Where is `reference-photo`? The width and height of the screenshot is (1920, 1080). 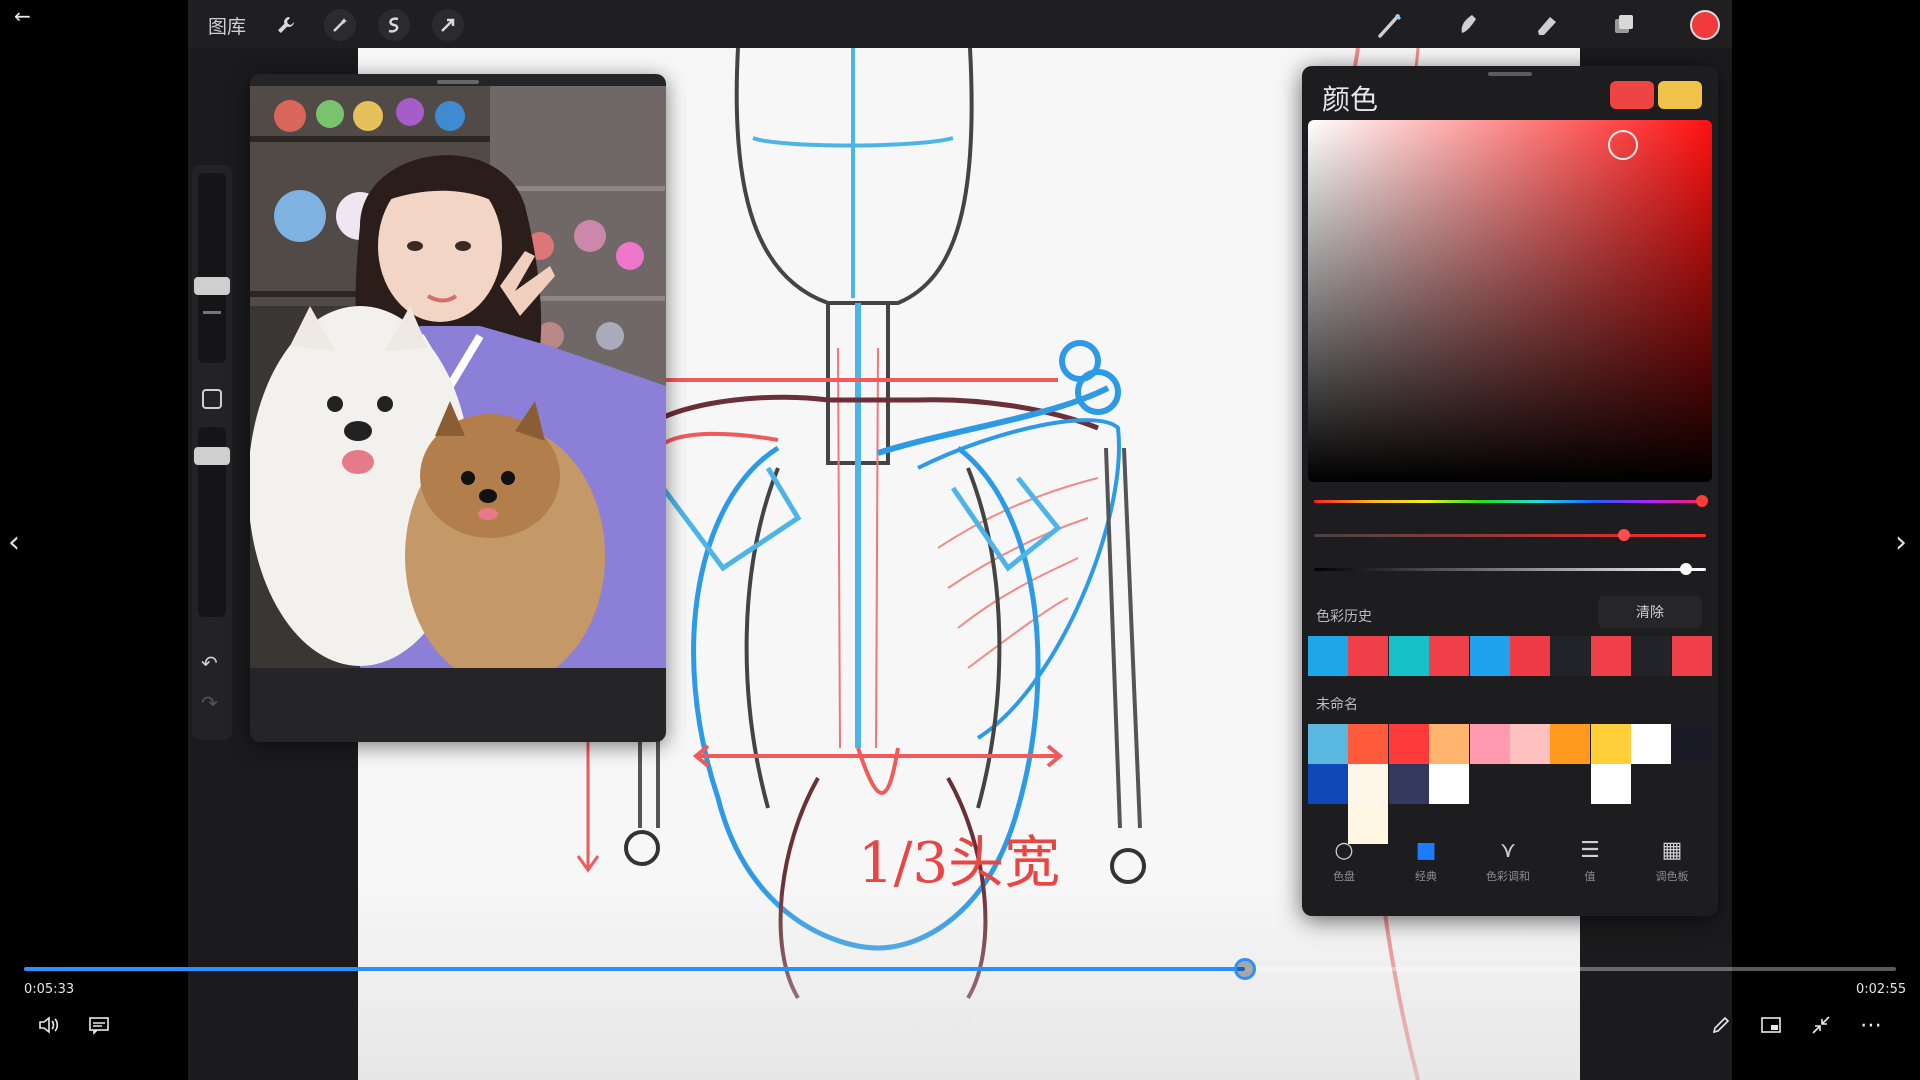
reference-photo is located at coordinates (458, 377).